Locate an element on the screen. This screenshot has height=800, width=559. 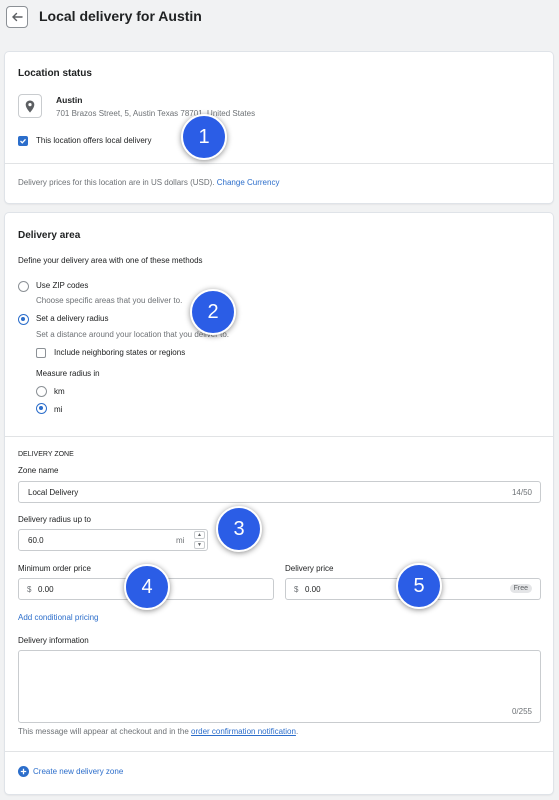
delivery-radius-label: Set a delivery radius is located at coordinates (72, 318).